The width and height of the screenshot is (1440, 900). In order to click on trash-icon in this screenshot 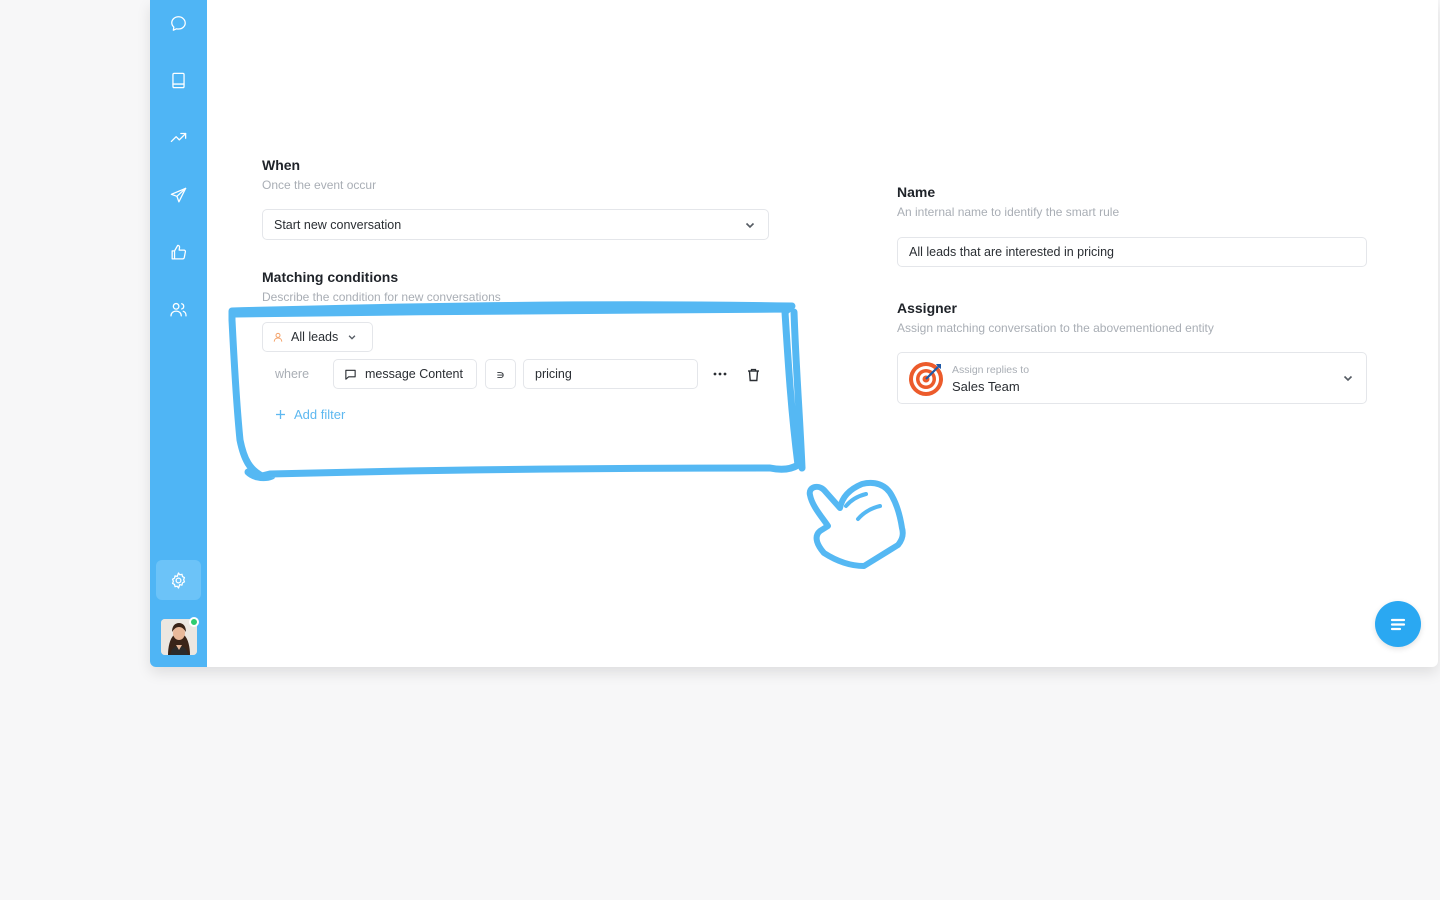, I will do `click(753, 375)`.